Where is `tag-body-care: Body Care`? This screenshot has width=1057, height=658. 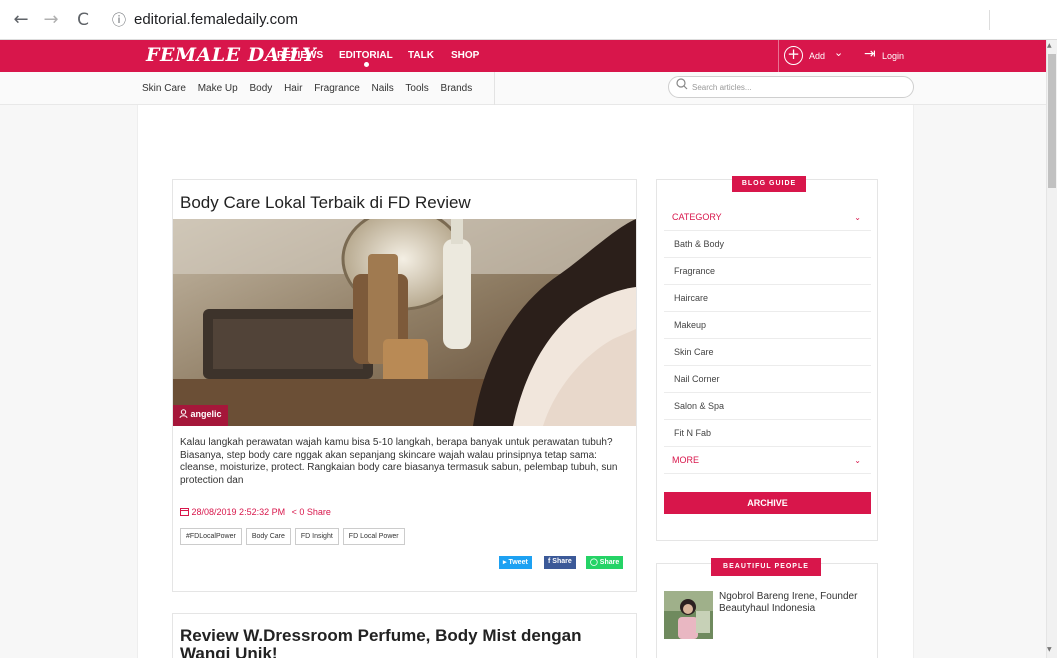
tag-body-care: Body Care is located at coordinates (268, 536).